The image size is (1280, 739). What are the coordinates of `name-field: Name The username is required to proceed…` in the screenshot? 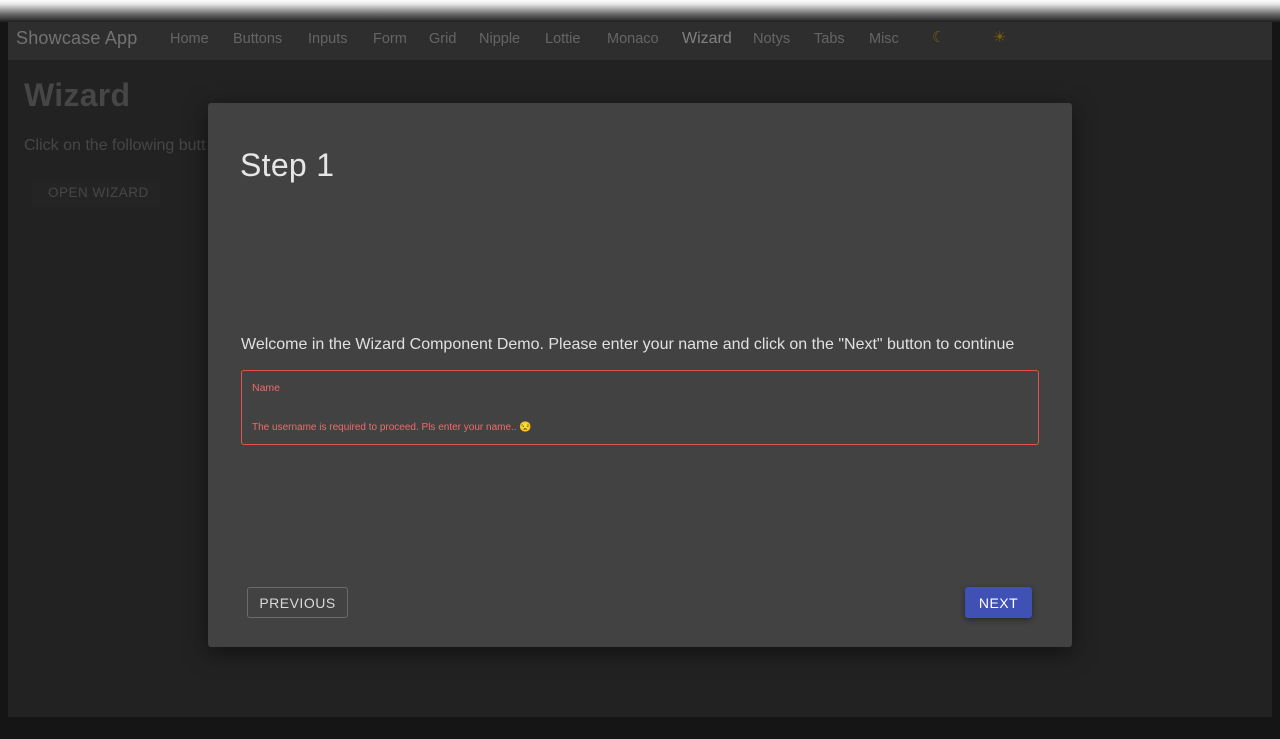 It's located at (640, 407).